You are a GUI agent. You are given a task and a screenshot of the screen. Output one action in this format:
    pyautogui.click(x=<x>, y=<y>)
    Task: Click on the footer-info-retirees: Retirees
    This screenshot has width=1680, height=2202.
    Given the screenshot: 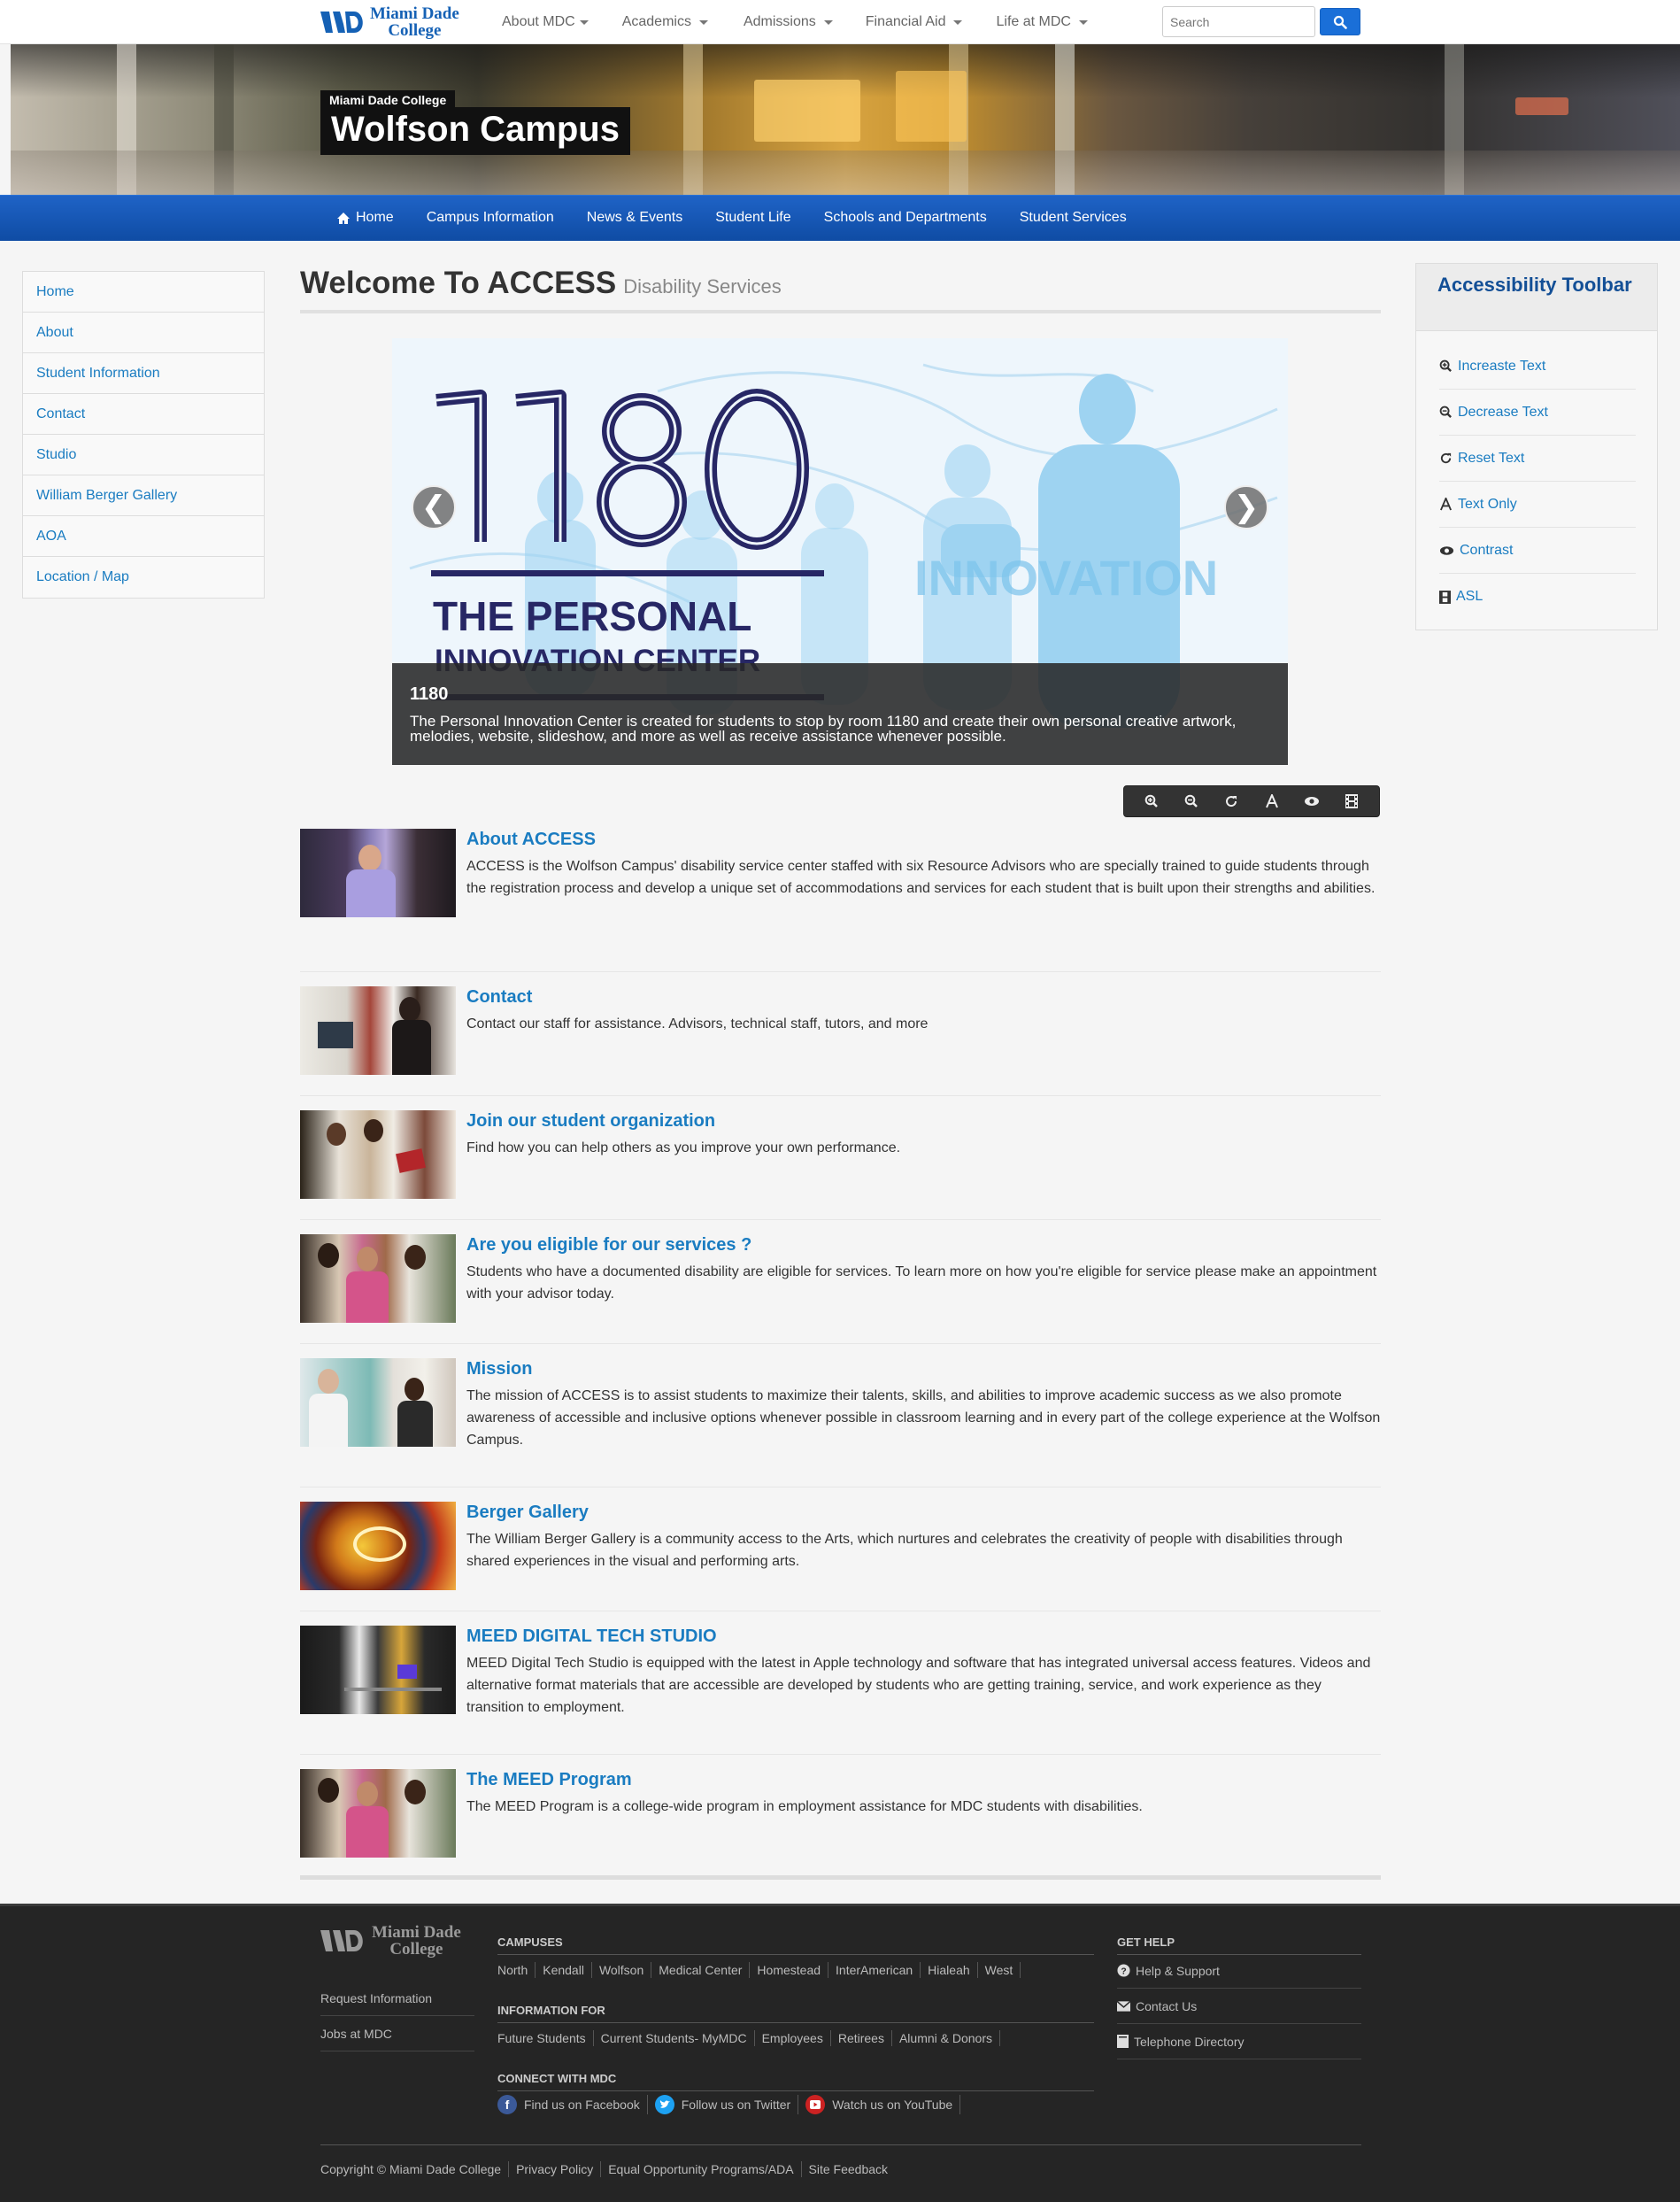 What is the action you would take?
    pyautogui.click(x=861, y=2038)
    